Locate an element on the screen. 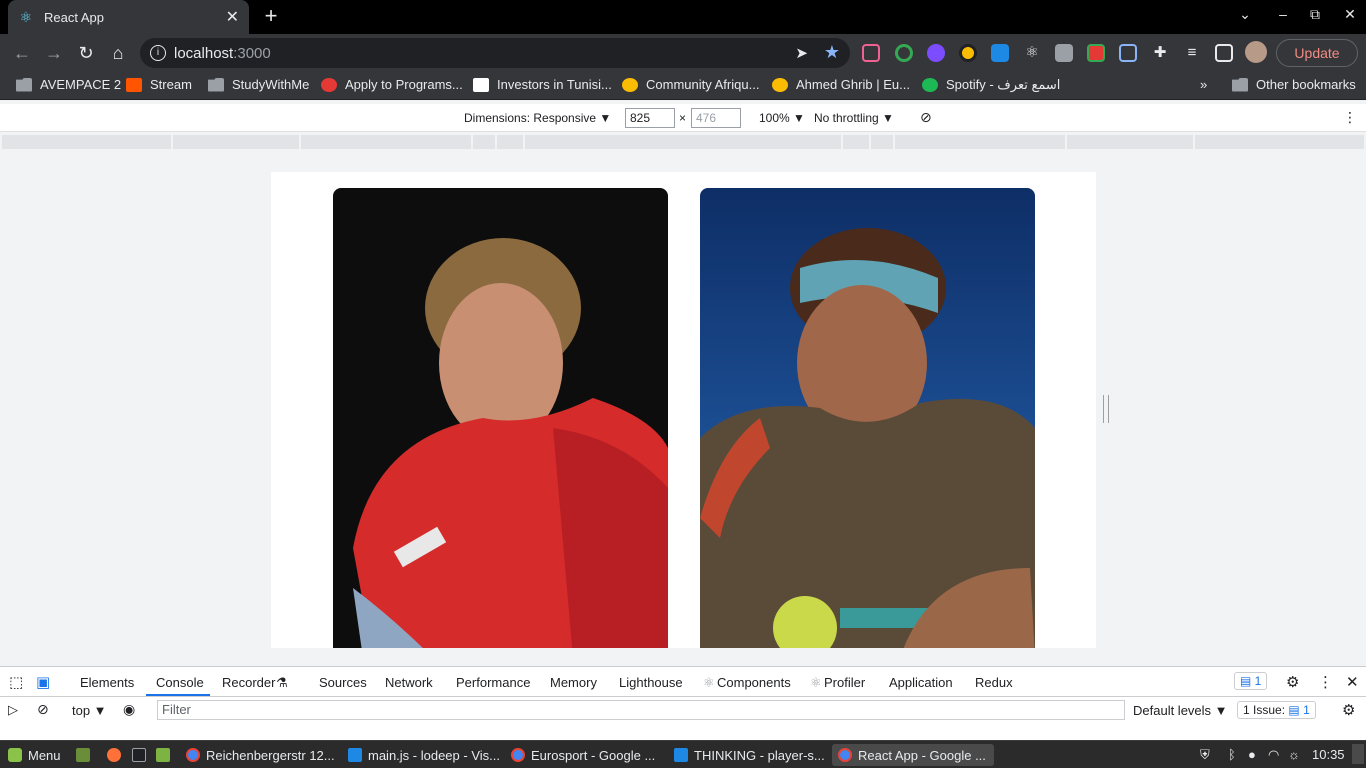 The image size is (1366, 768). profile-avatar is located at coordinates (1256, 52).